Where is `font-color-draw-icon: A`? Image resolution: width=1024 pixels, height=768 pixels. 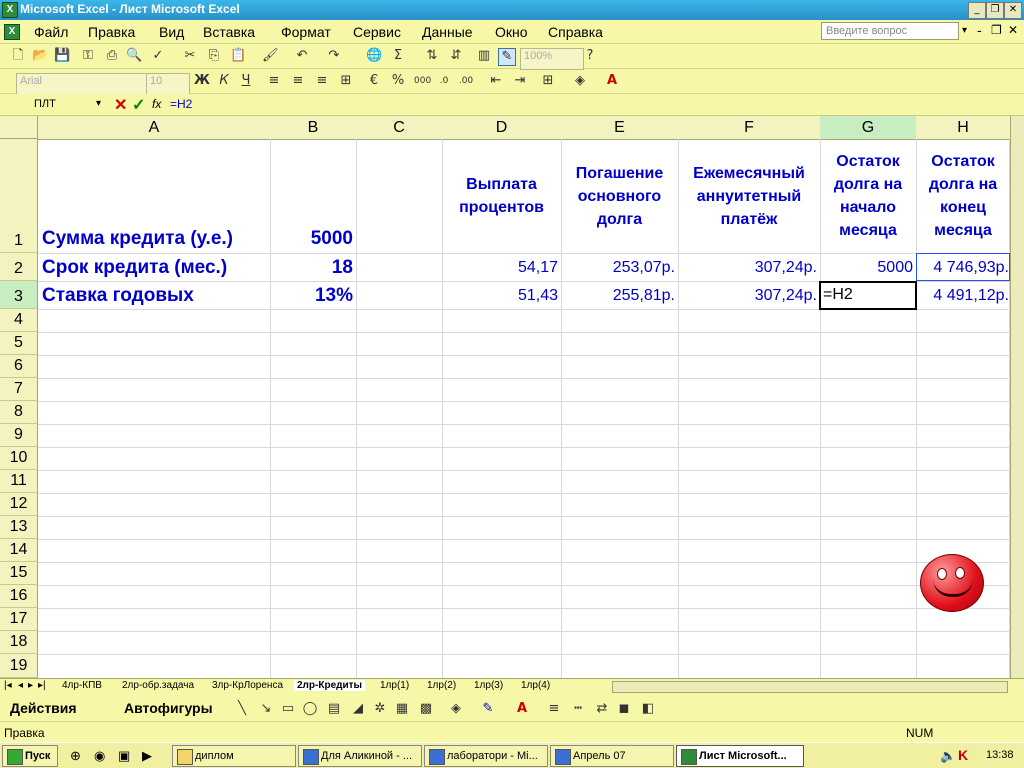
font-color-draw-icon: A is located at coordinates (522, 709).